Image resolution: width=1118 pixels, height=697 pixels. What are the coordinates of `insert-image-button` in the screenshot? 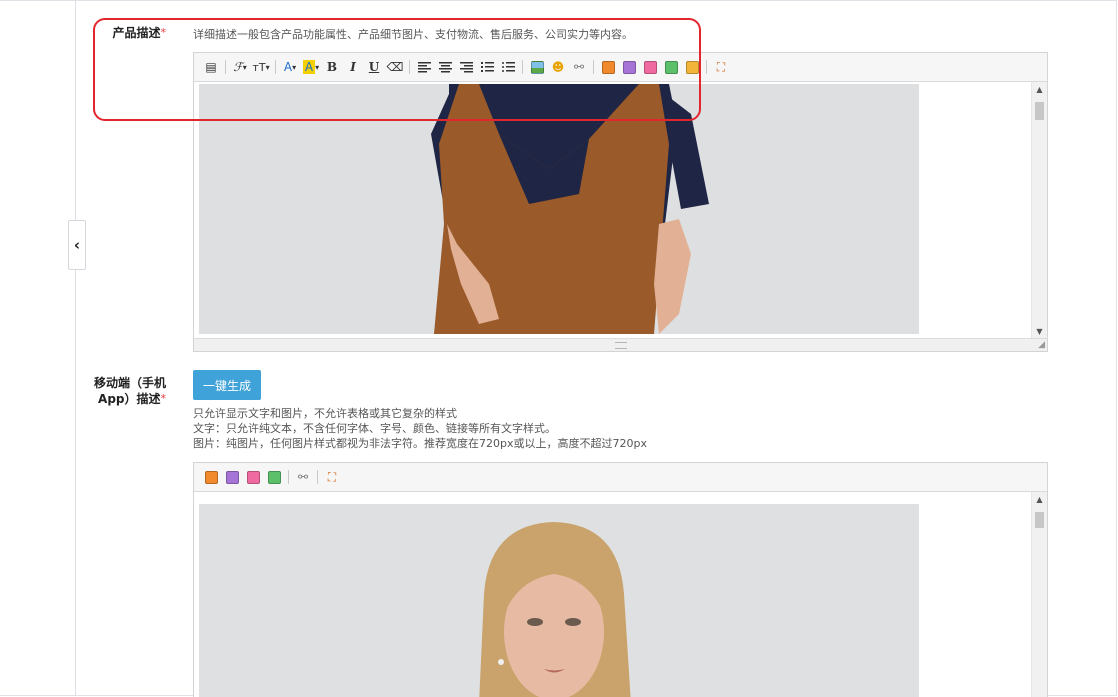 It's located at (537, 67).